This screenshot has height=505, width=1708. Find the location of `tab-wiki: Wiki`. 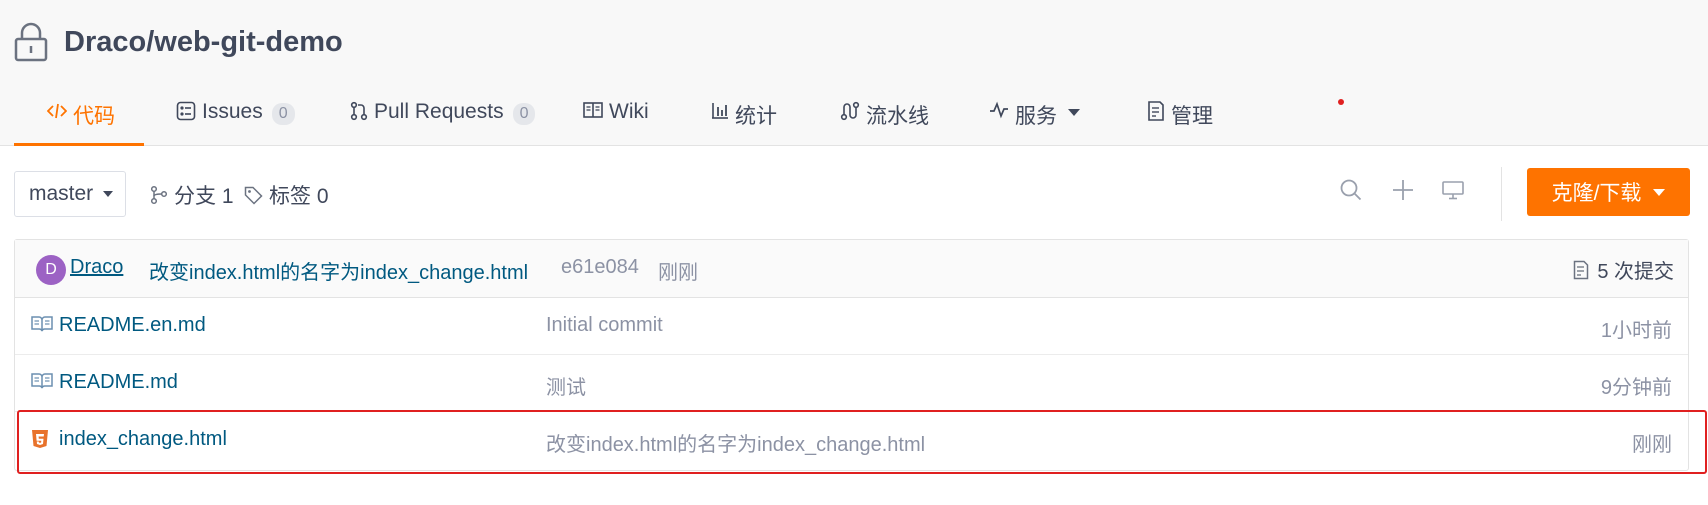

tab-wiki: Wiki is located at coordinates (616, 118).